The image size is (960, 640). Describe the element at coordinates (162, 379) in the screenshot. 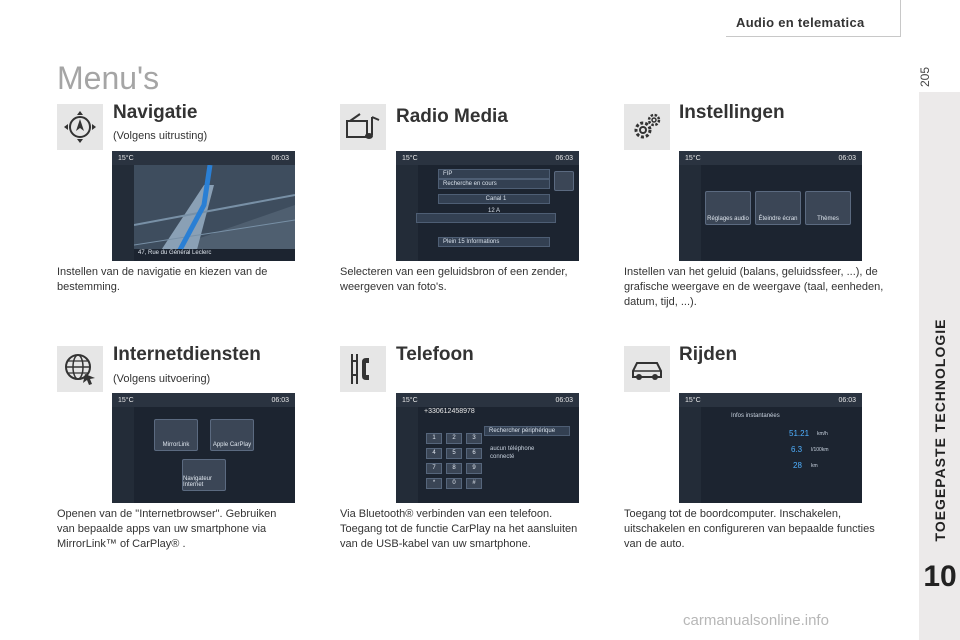

I see `internetdiensten-subtitle: (Volgens uitvoering)` at that location.